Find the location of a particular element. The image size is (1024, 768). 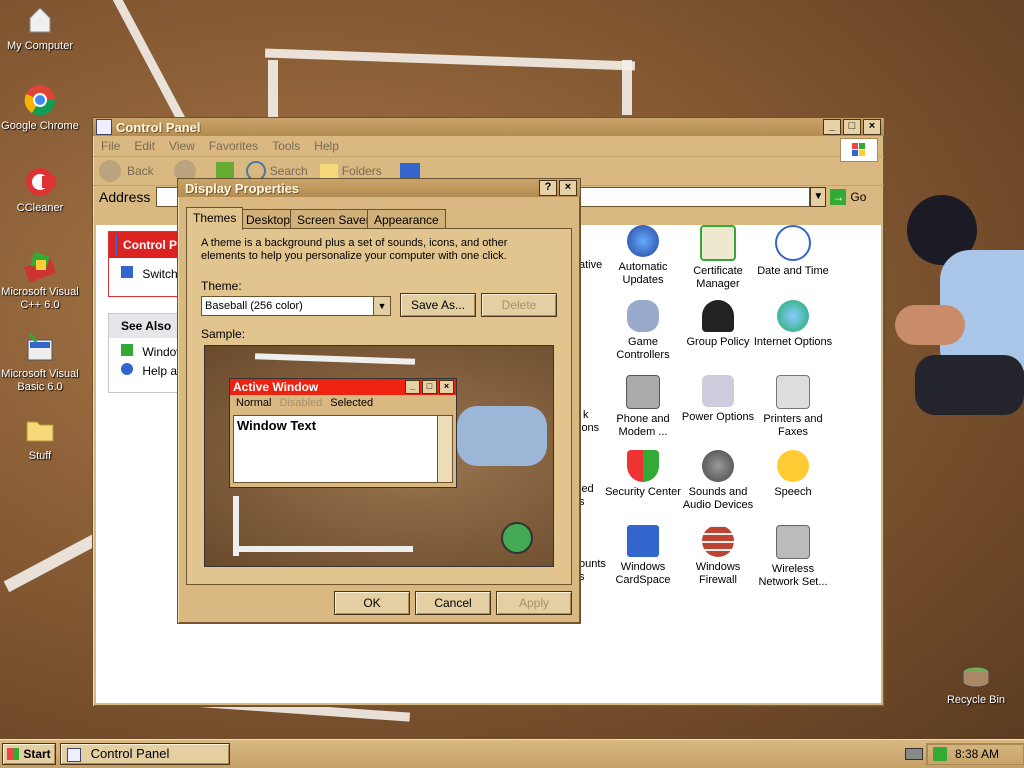

cp-item-date-time: Date and Time is located at coordinates (793, 251).